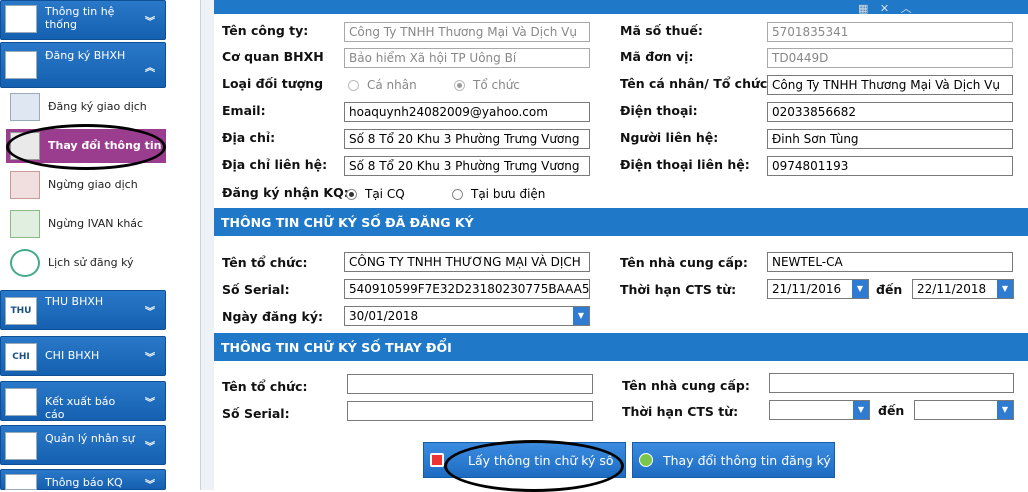  I want to click on sidebar-header-chi-bhxh: CHI CHI BHXH ︾, so click(83, 356).